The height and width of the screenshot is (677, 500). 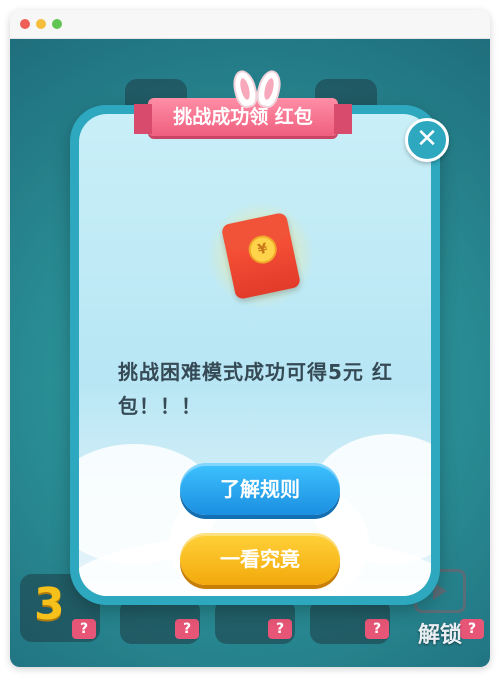 I want to click on level-number: 3, so click(x=49, y=604).